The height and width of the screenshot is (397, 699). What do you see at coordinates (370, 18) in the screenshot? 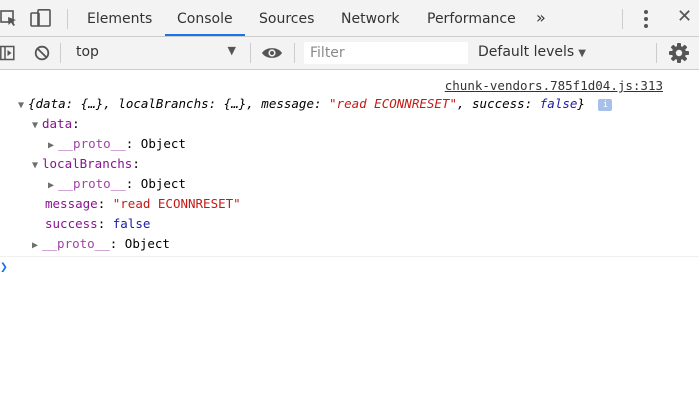
I see `tab-network: Network` at bounding box center [370, 18].